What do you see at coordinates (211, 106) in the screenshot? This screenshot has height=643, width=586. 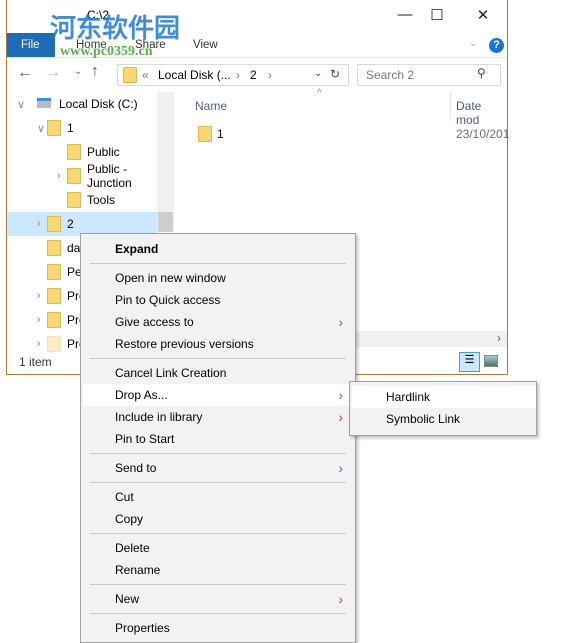 I see `column-name: Name` at bounding box center [211, 106].